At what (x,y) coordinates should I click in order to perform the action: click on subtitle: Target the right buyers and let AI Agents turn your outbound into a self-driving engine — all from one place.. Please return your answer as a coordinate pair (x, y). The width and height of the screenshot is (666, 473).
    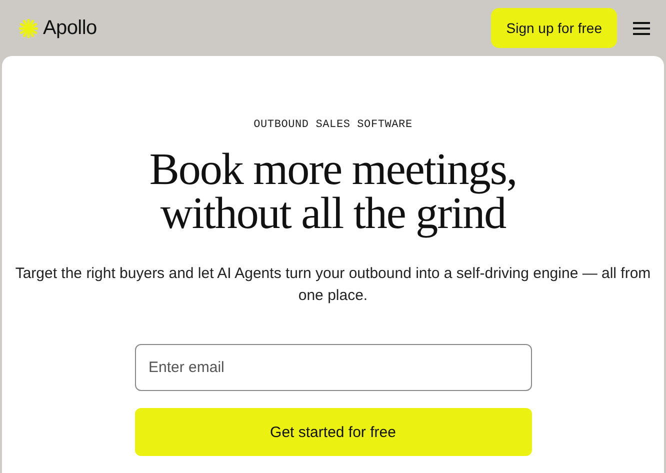
    Looking at the image, I should click on (333, 285).